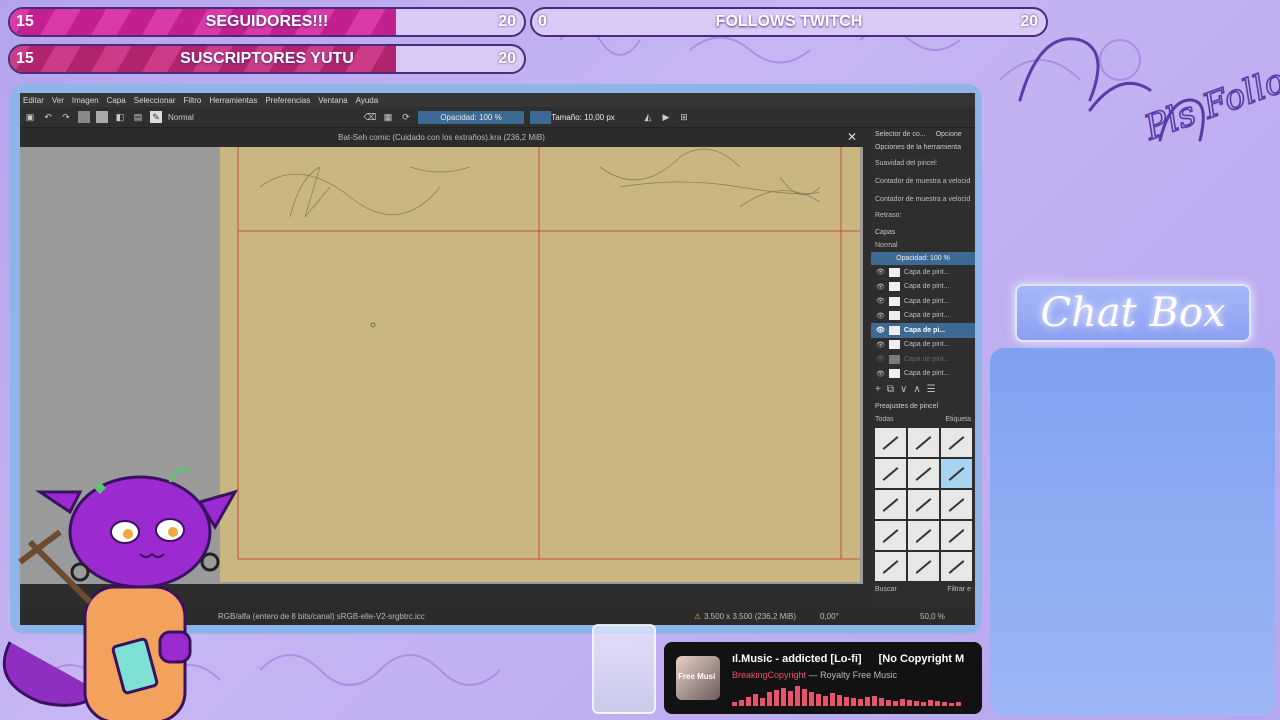  Describe the element at coordinates (33, 100) in the screenshot. I see `menu-editar: Editar` at that location.